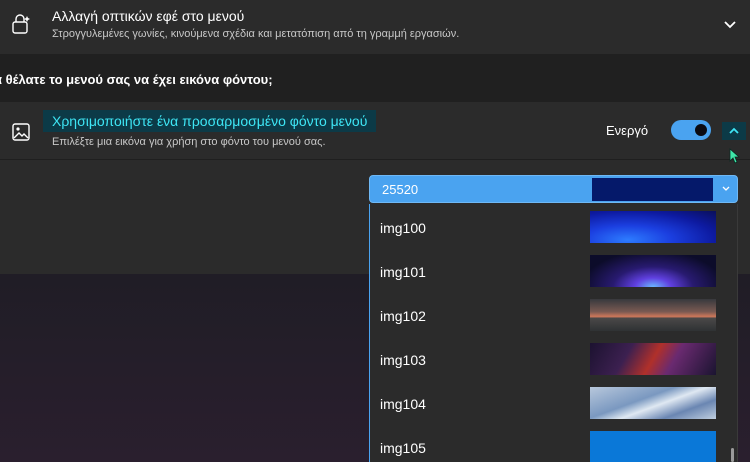 The height and width of the screenshot is (462, 750). I want to click on image-select-value: 25520, so click(400, 189).